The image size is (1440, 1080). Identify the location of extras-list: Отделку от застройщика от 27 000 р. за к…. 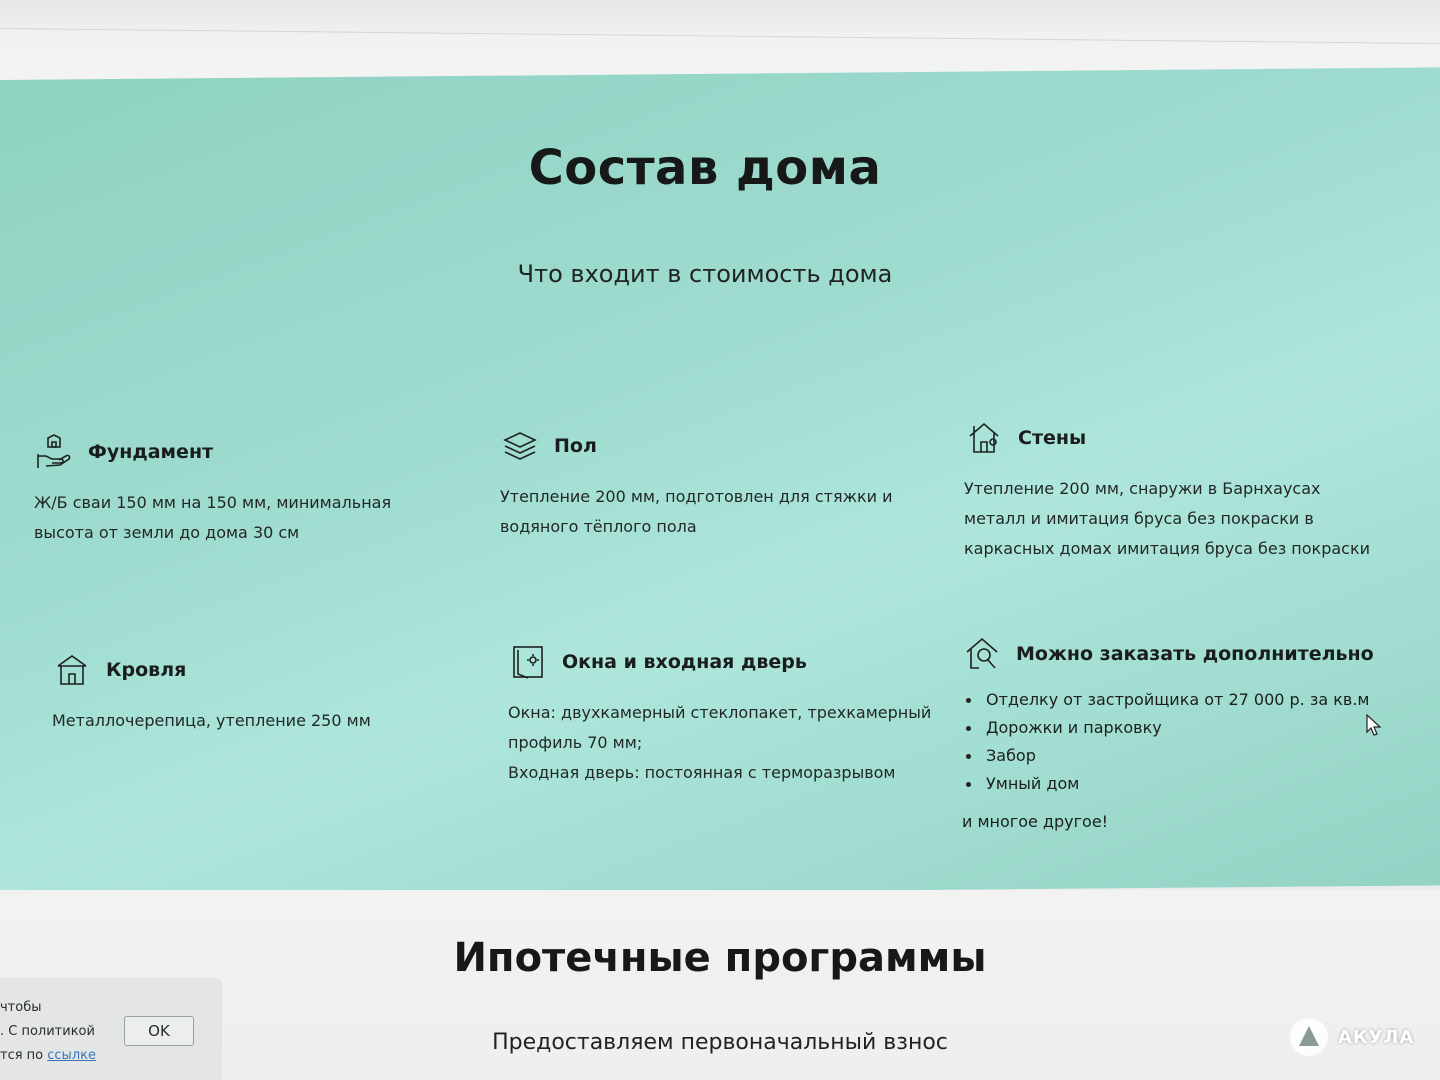
(1177, 742).